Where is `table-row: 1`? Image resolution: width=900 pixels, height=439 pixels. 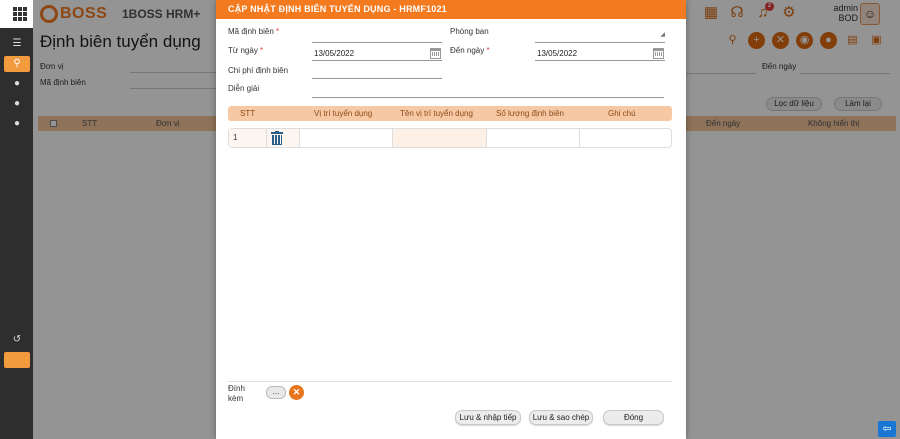
table-row: 1 is located at coordinates (450, 138).